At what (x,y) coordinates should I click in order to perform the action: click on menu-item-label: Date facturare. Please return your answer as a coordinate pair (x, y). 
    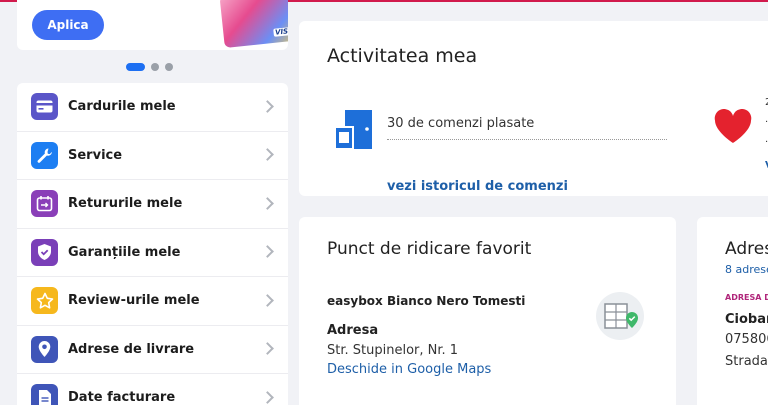
    Looking at the image, I should click on (122, 397).